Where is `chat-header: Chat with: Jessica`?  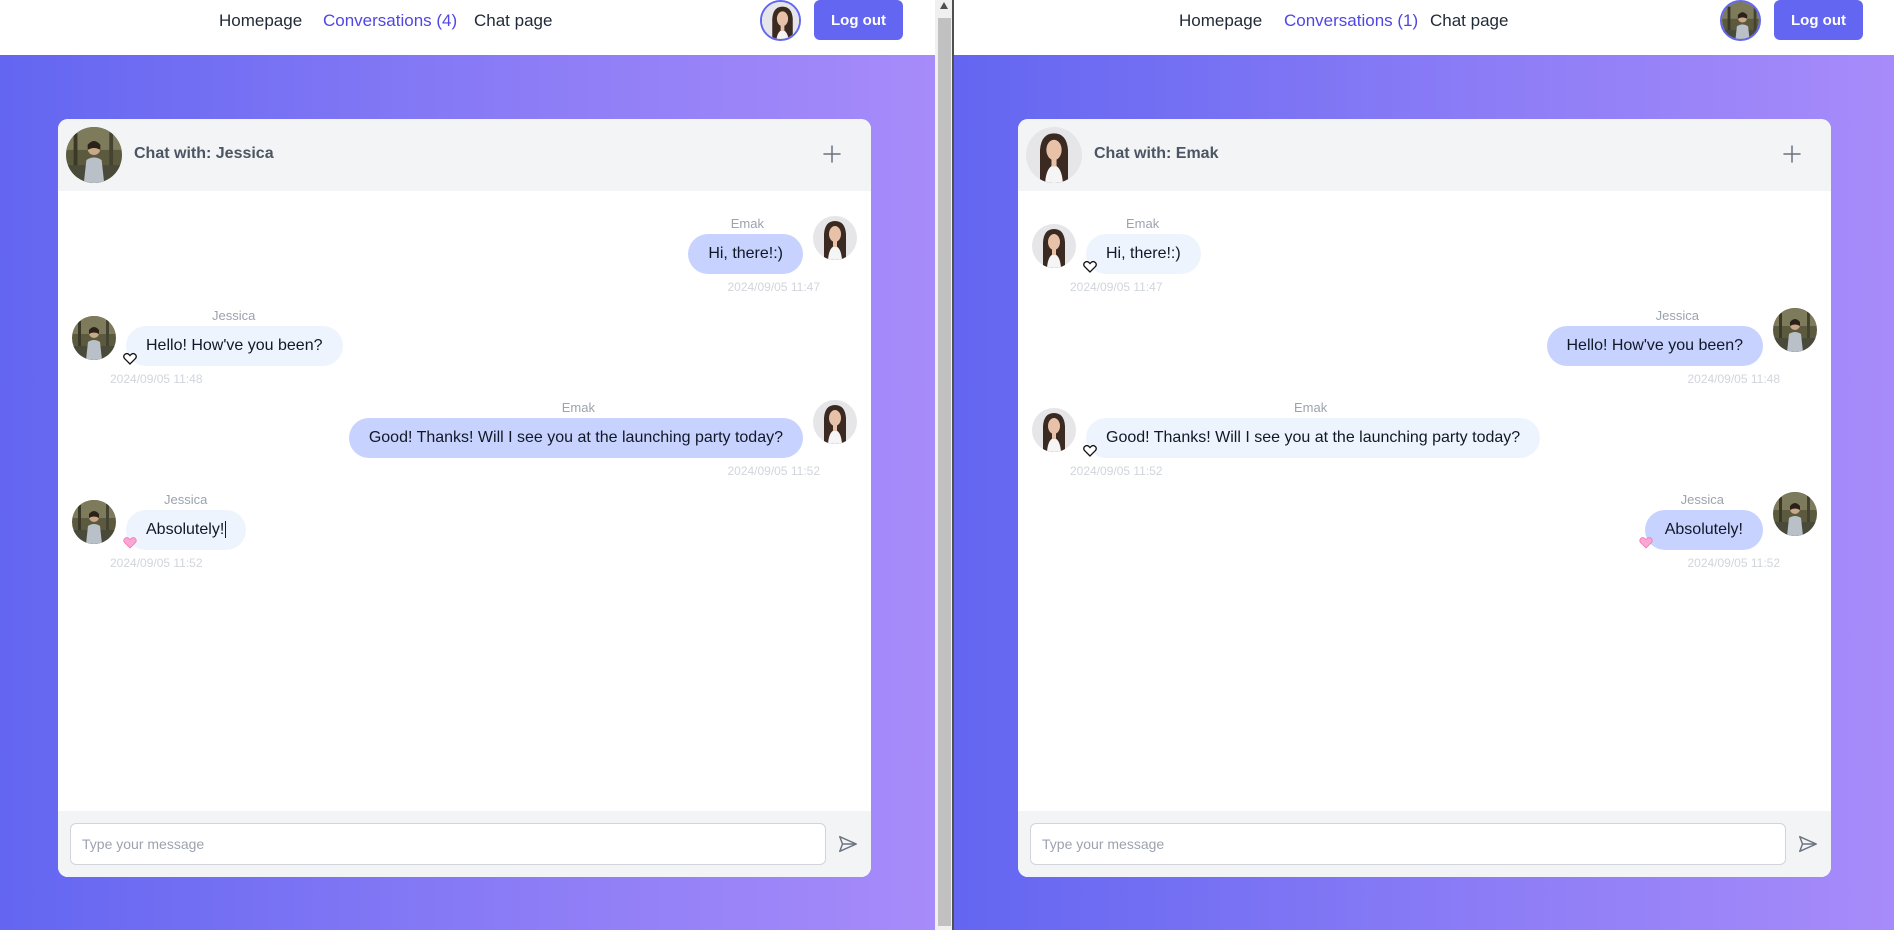
chat-header: Chat with: Jessica is located at coordinates (464, 155).